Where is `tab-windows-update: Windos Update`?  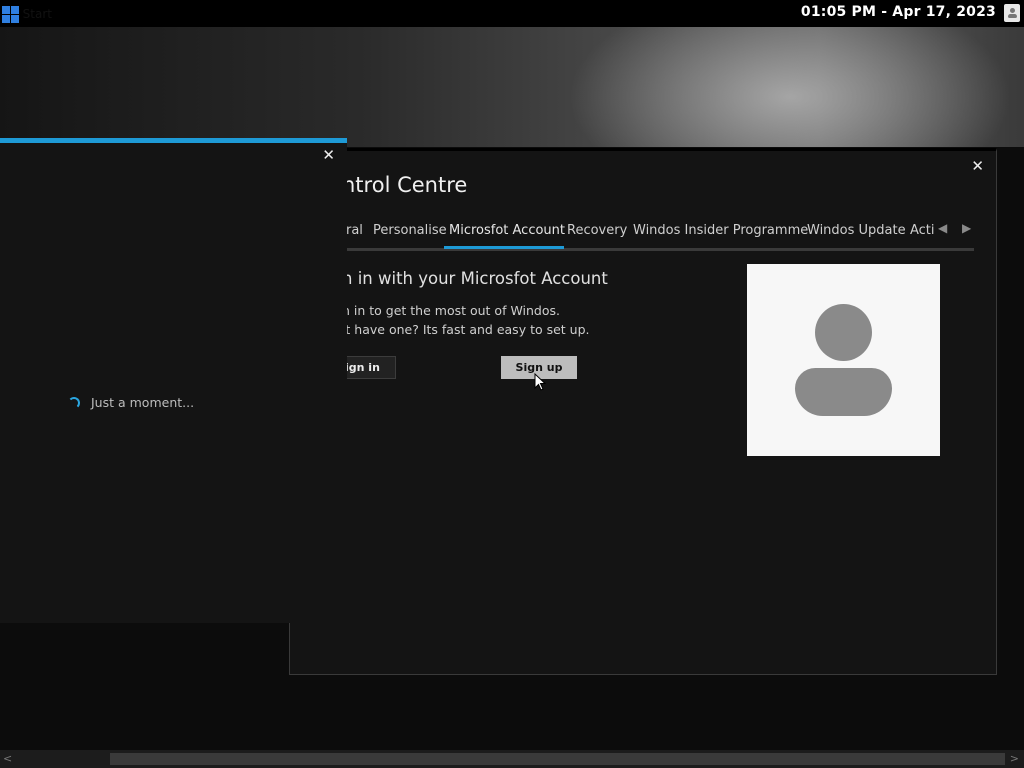
tab-windows-update: Windos Update is located at coordinates (856, 230).